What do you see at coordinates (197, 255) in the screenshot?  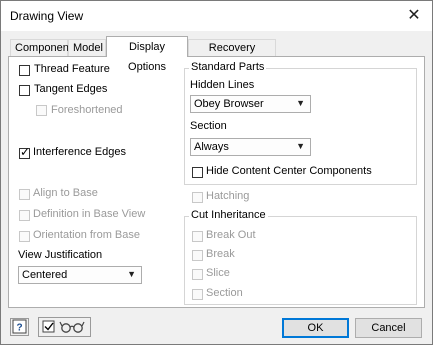 I see `break-checkbox` at bounding box center [197, 255].